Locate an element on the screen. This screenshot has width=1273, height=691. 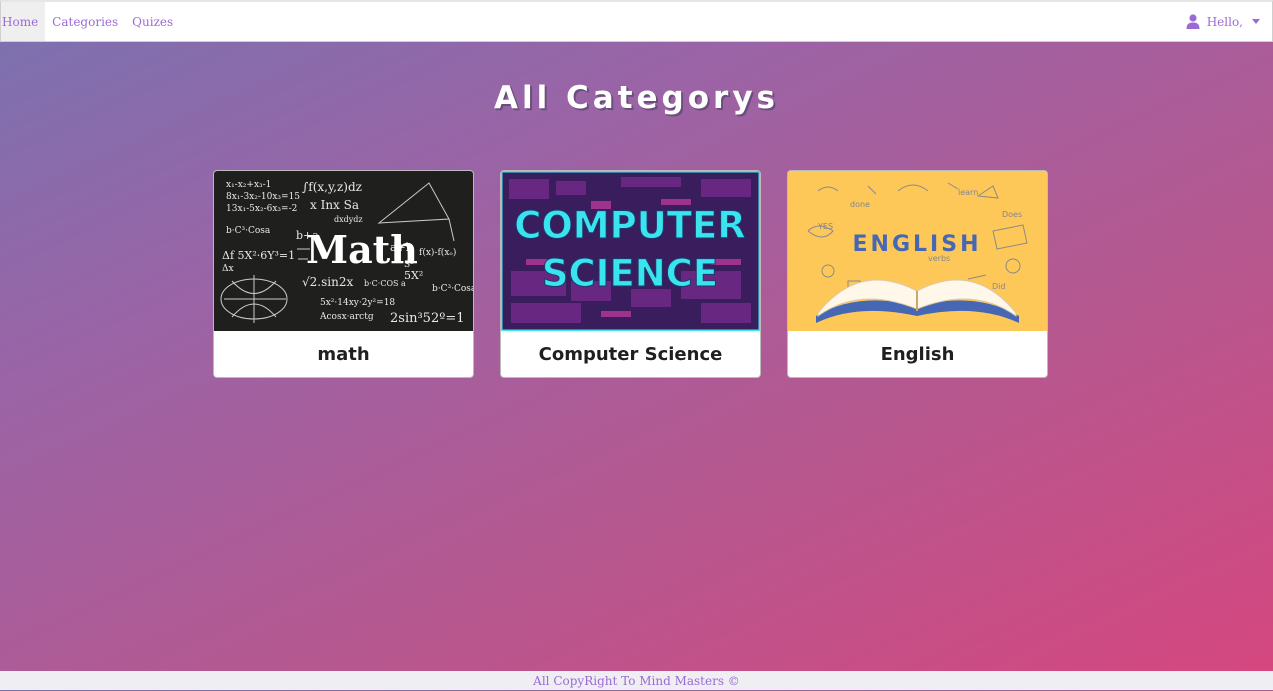
nav-links: Home Categories Quizes is located at coordinates (90, 21).